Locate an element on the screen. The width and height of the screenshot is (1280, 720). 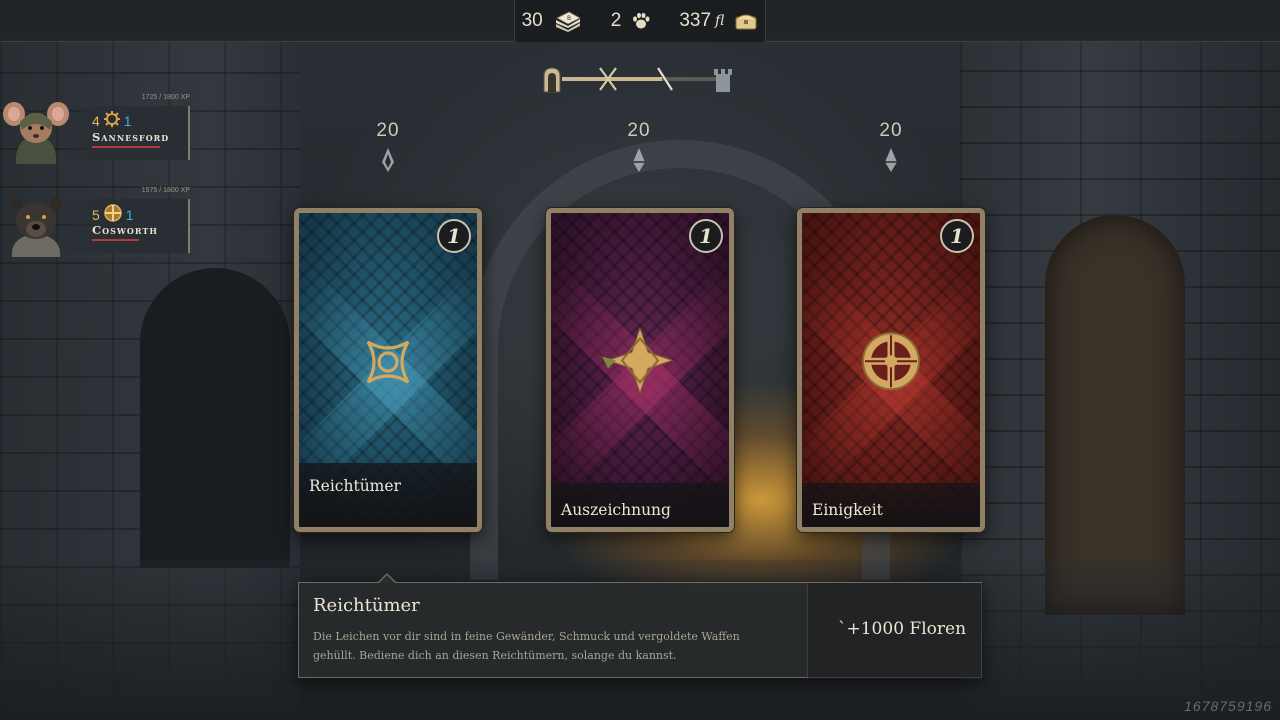
card-title: Einigkeit is located at coordinates (847, 510).